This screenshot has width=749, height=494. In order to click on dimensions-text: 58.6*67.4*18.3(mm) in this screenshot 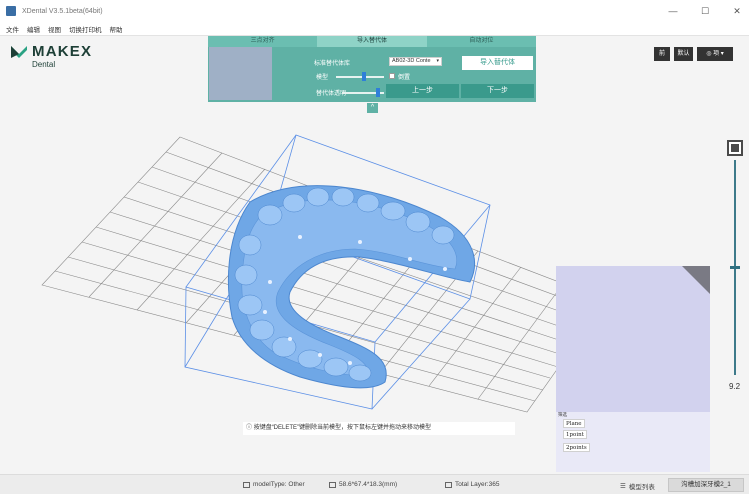, I will do `click(368, 484)`.